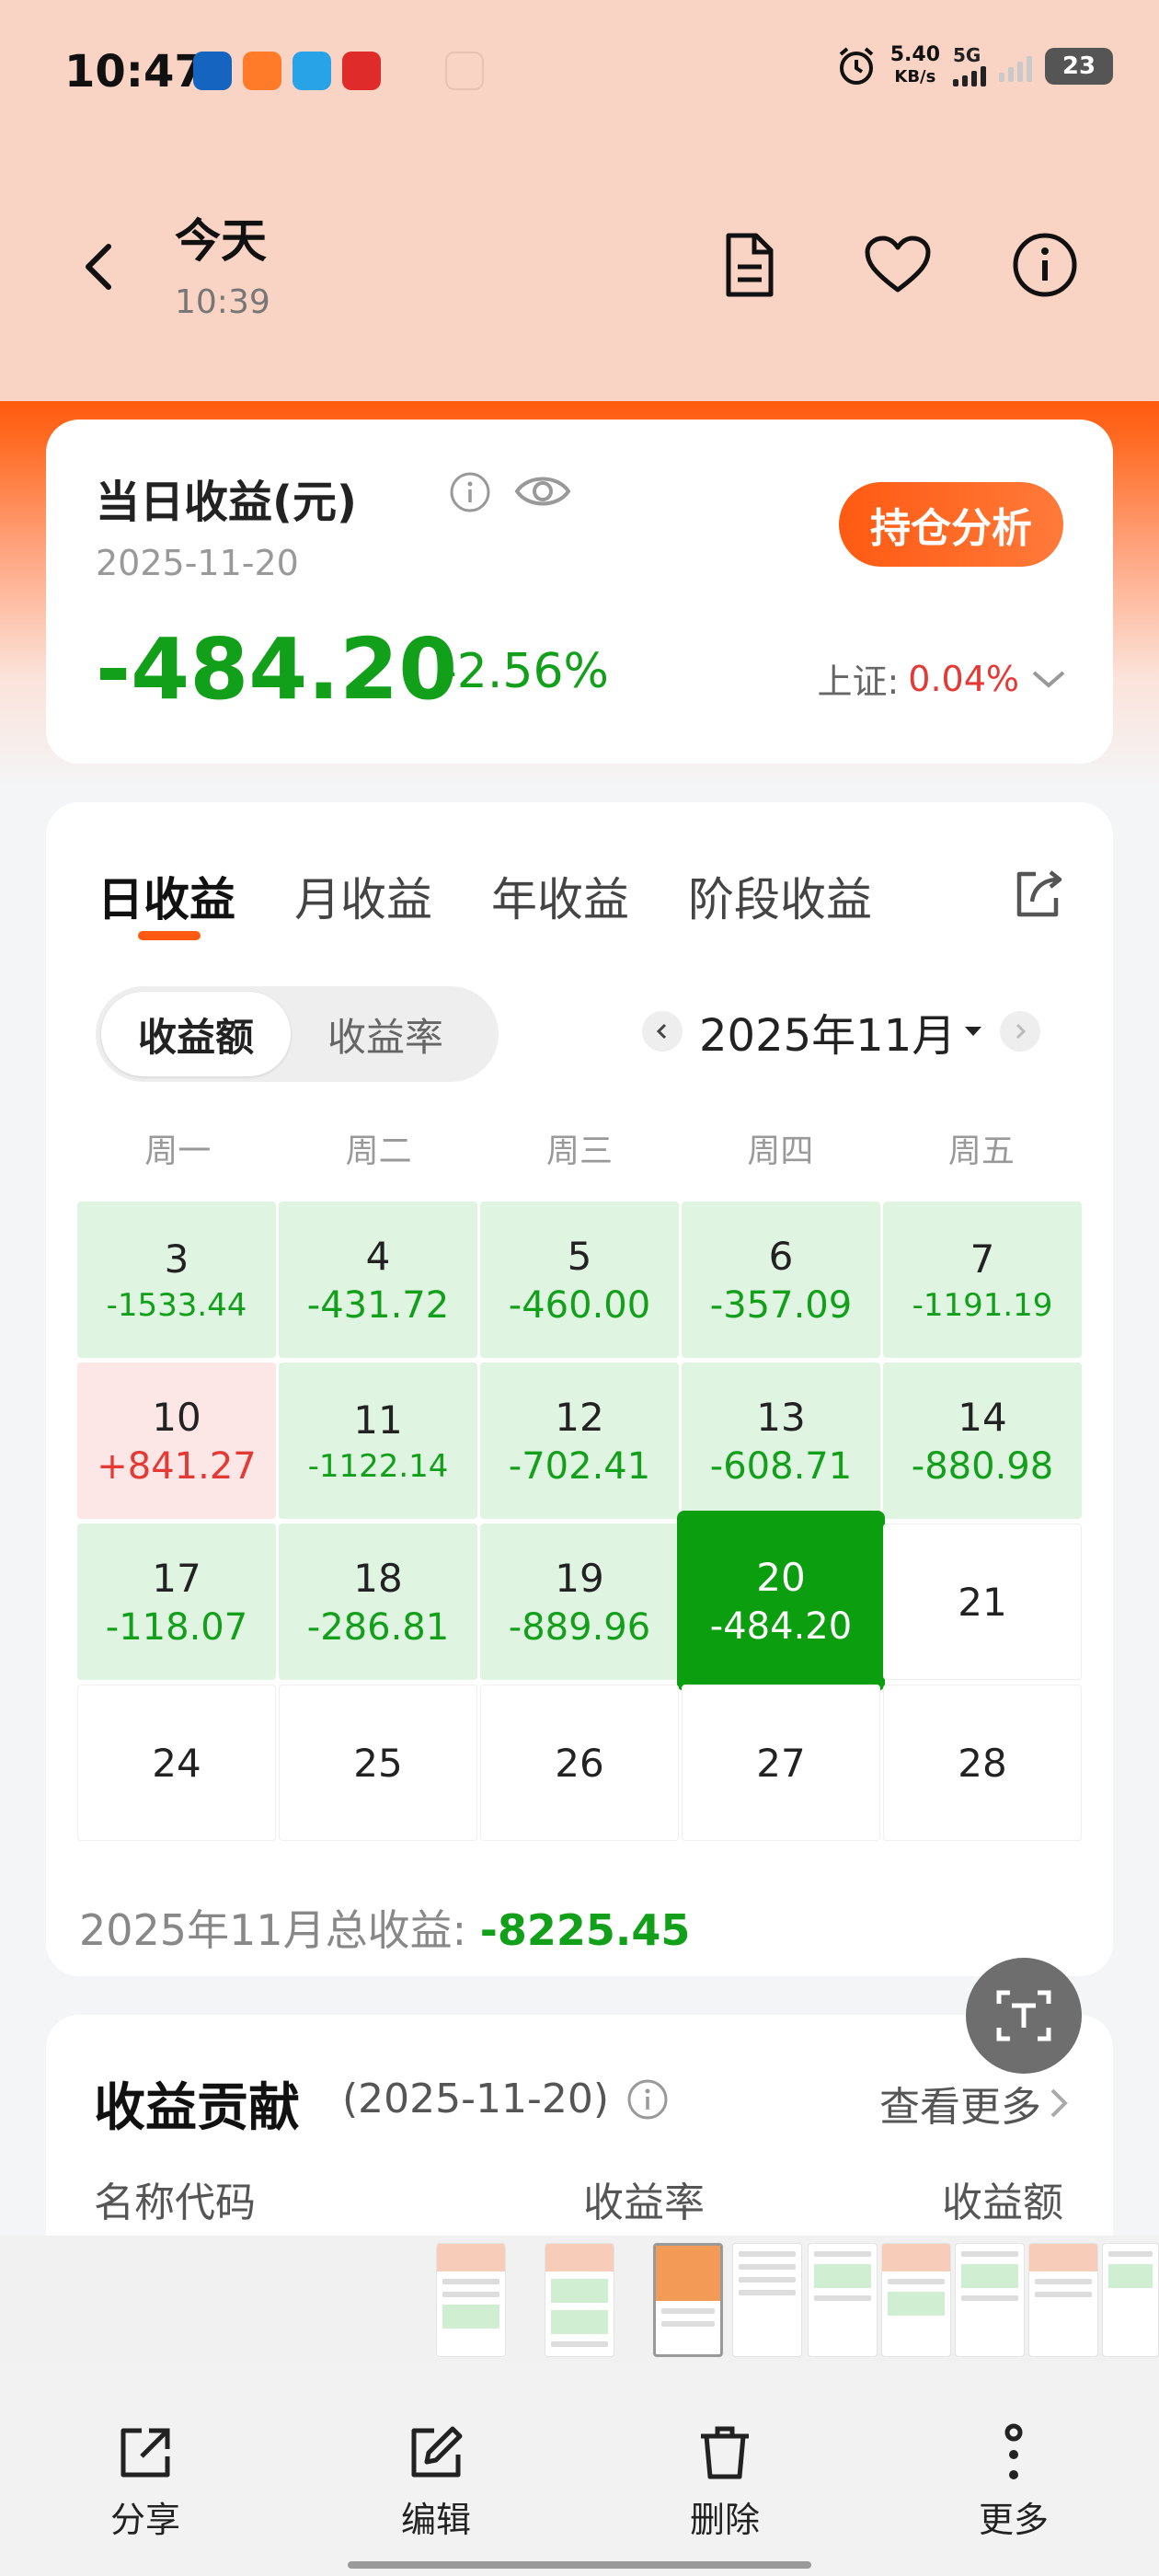  I want to click on day-number: 13, so click(781, 1417).